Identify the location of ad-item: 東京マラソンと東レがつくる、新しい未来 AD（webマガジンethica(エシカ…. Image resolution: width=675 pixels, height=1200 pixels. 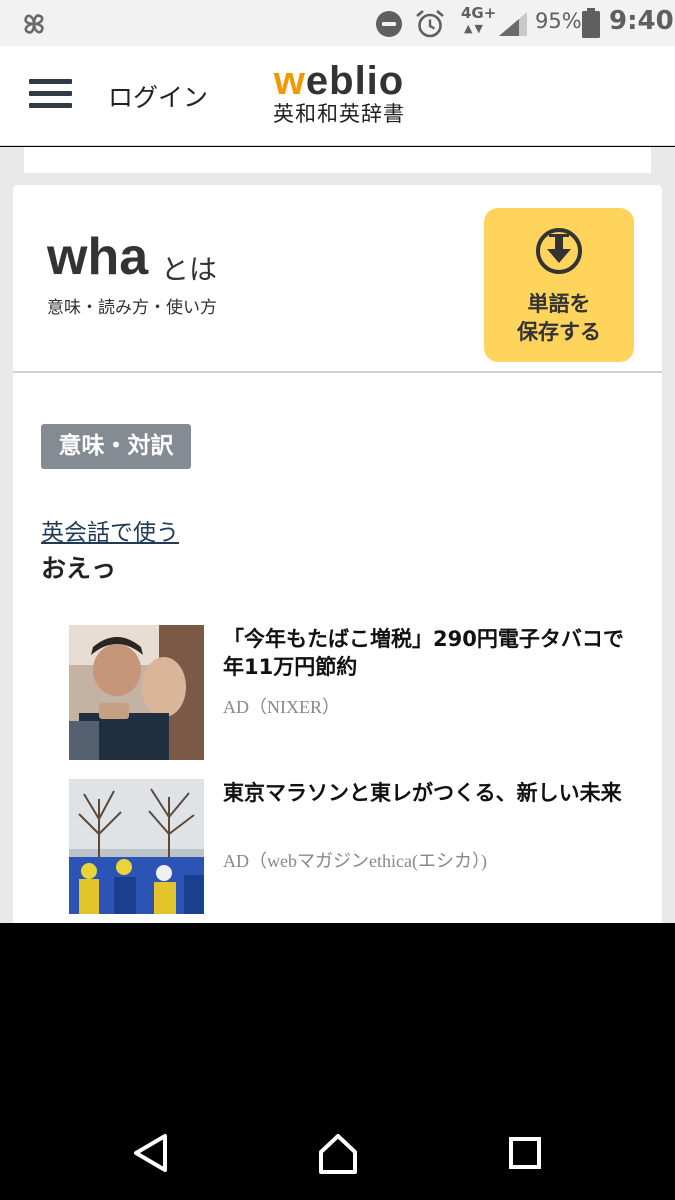
(359, 847).